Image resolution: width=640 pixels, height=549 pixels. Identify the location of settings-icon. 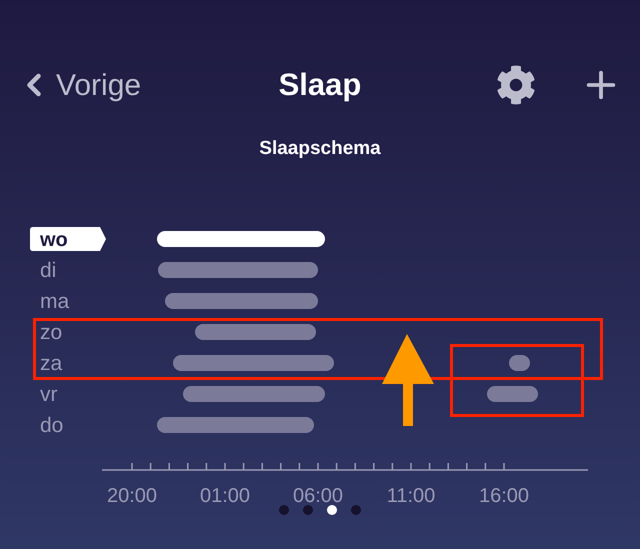
(516, 85).